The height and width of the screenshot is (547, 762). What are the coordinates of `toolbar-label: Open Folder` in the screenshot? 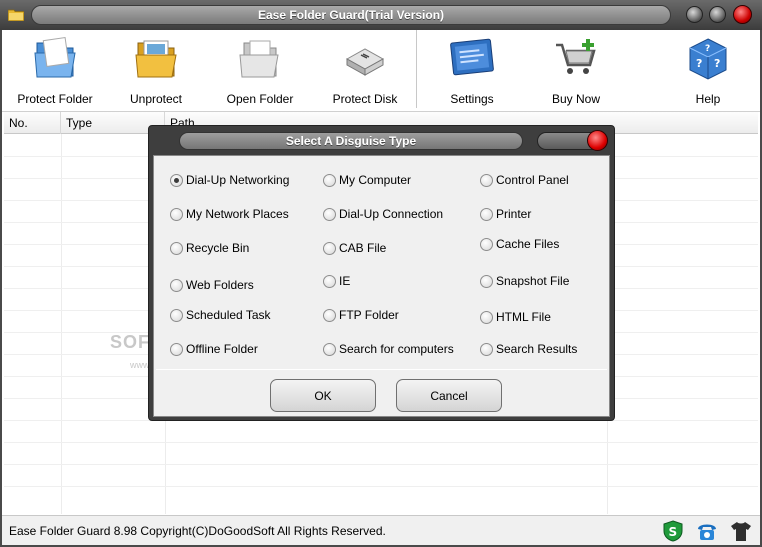 It's located at (260, 99).